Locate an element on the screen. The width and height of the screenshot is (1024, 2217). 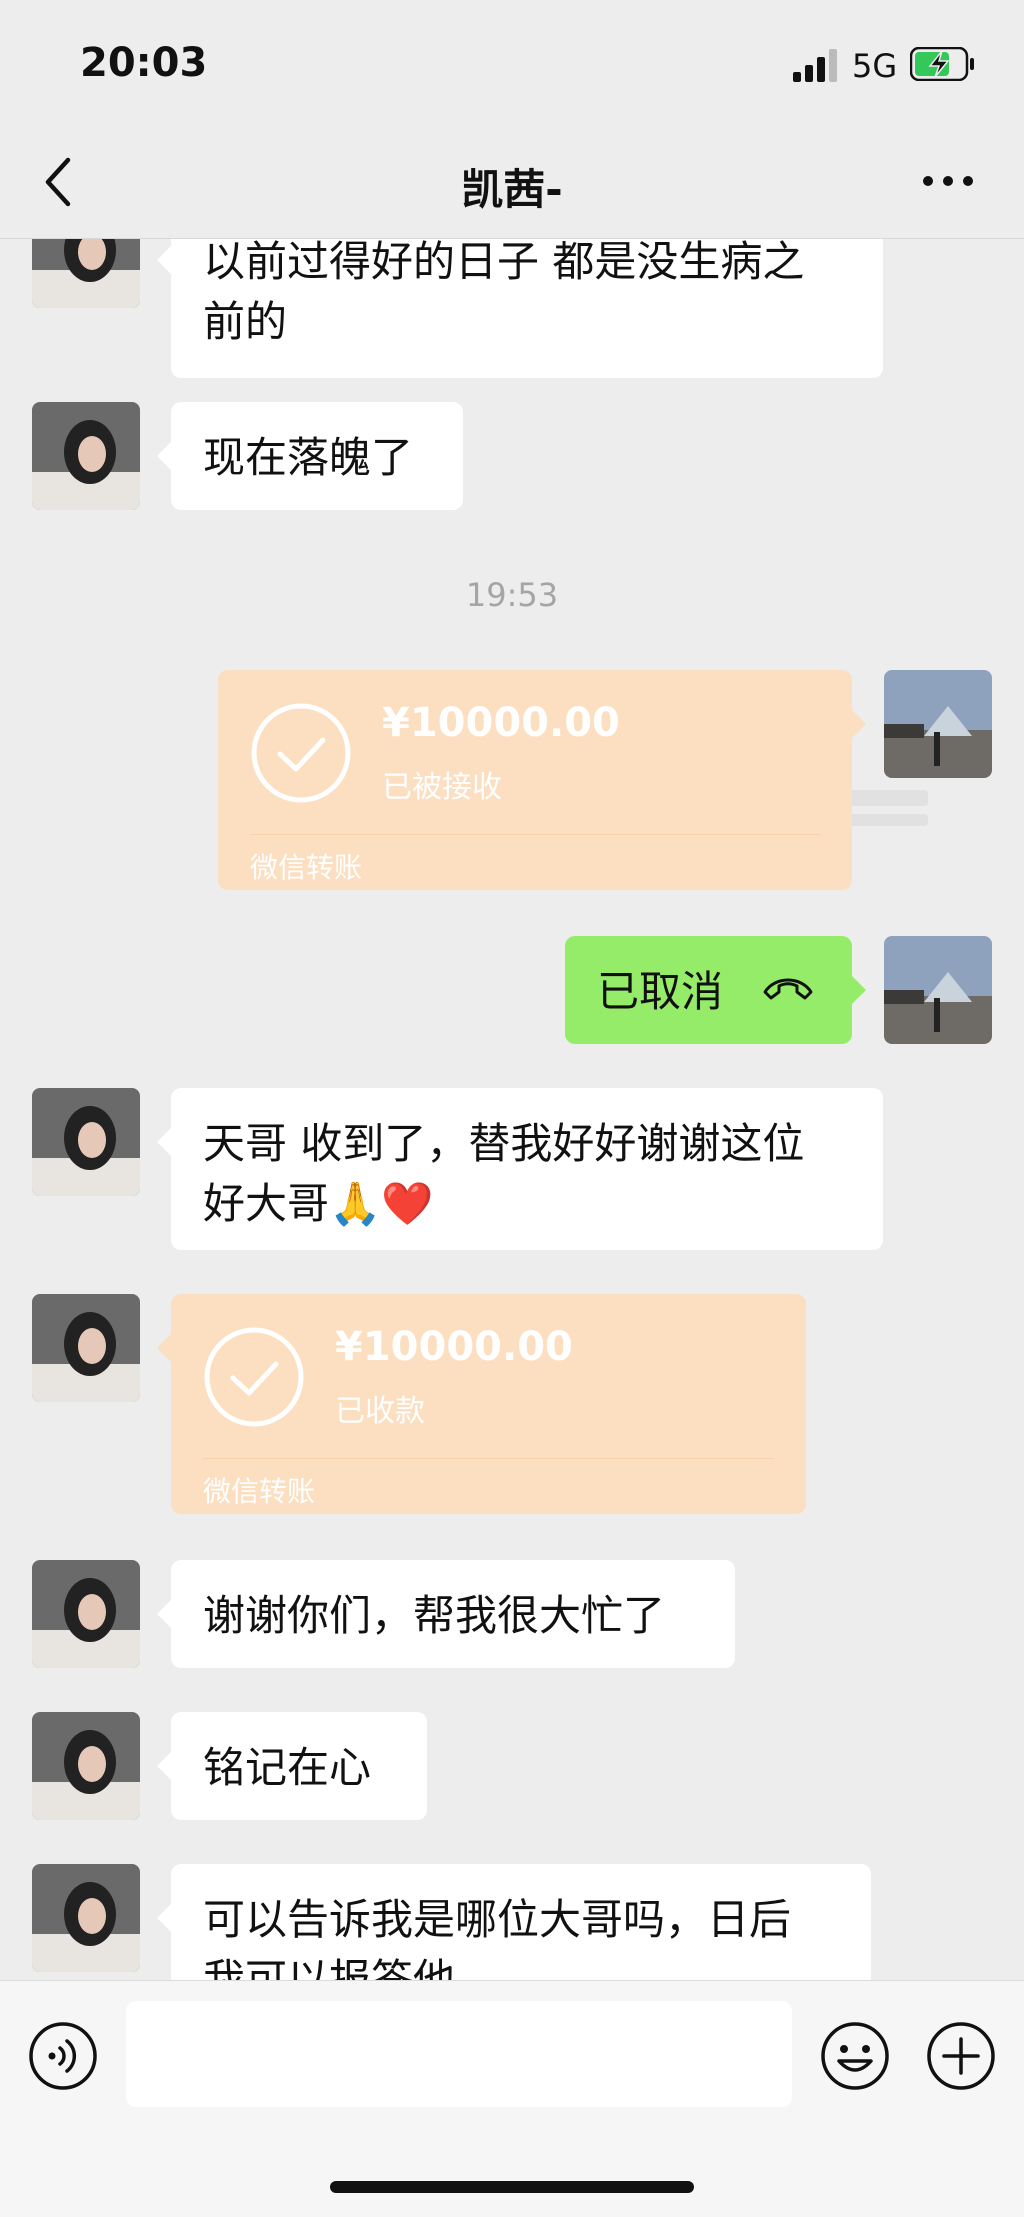
chat-header: 凯茜- is located at coordinates (512, 184).